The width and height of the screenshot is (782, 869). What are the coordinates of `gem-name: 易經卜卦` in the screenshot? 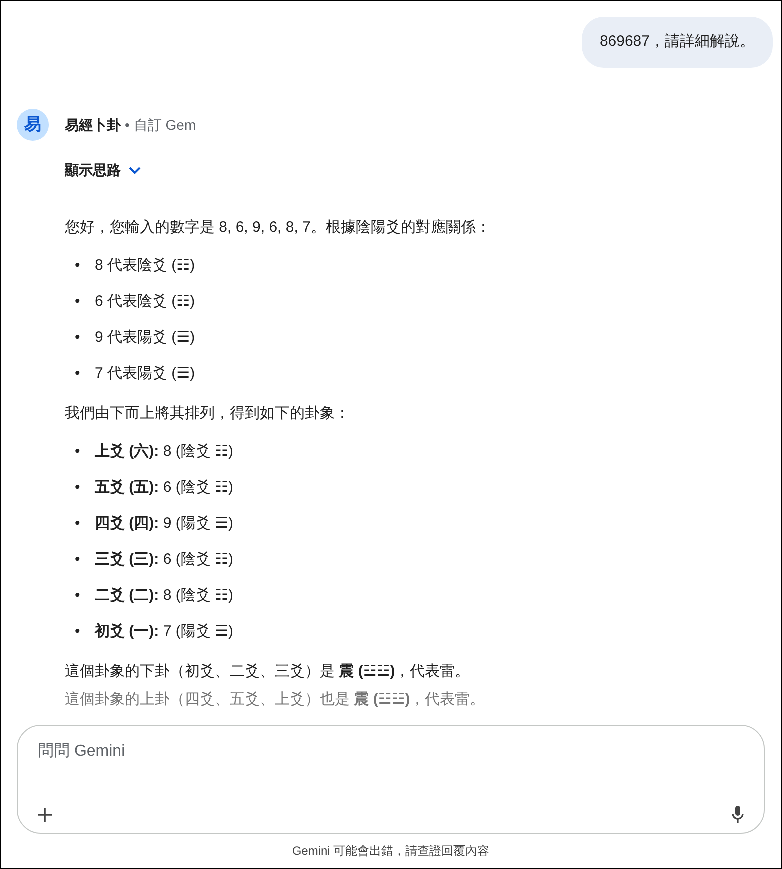 It's located at (93, 125).